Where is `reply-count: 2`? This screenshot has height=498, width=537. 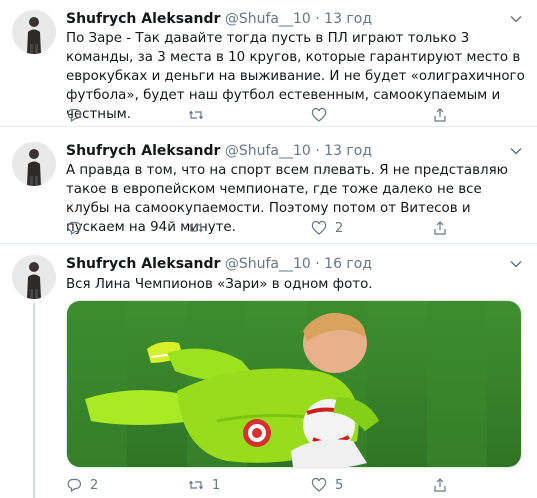
reply-count: 2 is located at coordinates (94, 485).